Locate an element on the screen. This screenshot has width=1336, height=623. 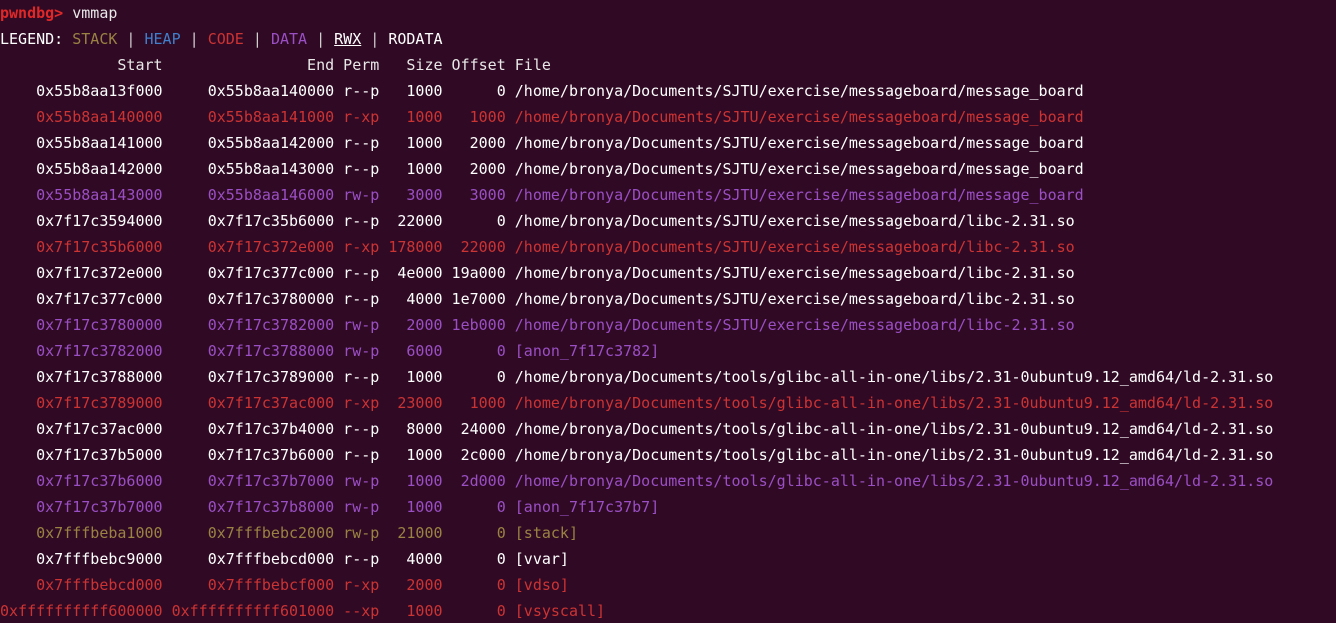
legend-label: LEGEND: is located at coordinates (32, 39).